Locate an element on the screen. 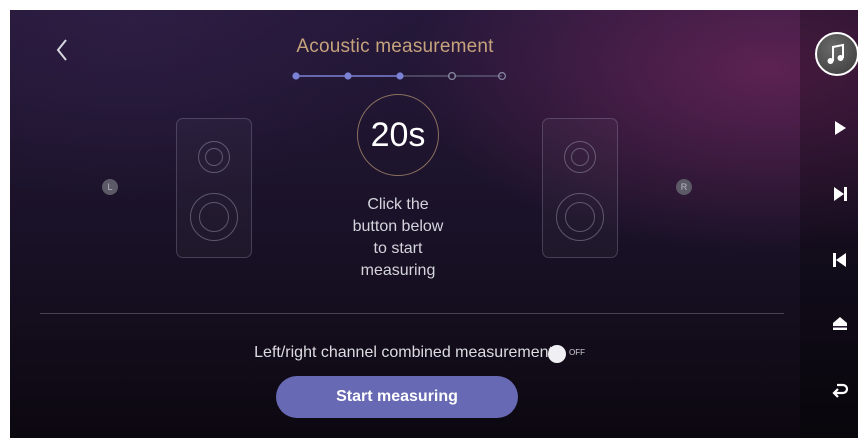 This screenshot has width=867, height=438. next-track-button is located at coordinates (840, 194).